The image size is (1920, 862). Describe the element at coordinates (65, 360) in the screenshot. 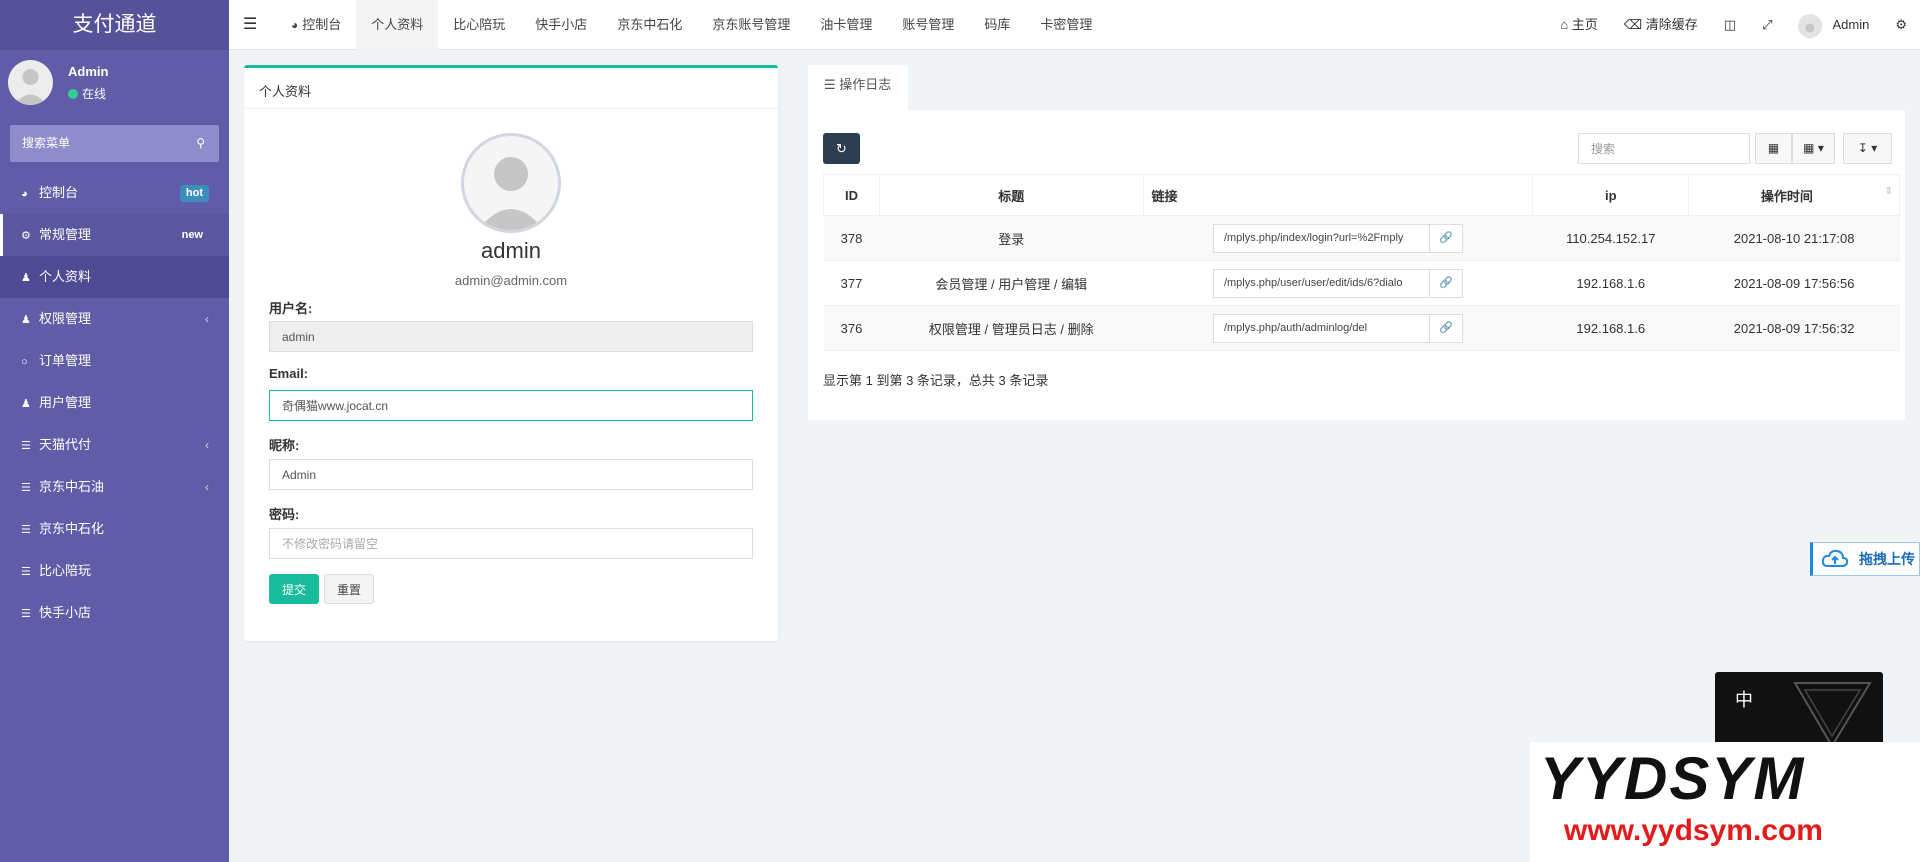

I see `sidebar-item-label: 订单管理` at that location.